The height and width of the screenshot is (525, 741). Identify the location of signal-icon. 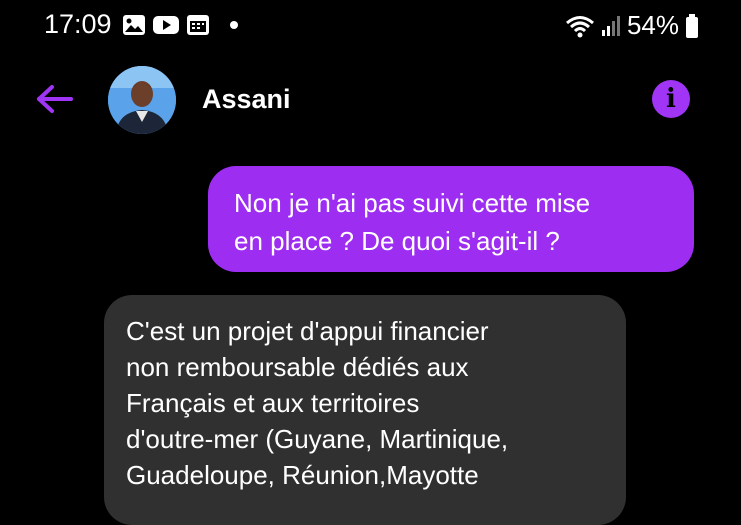
(610, 25).